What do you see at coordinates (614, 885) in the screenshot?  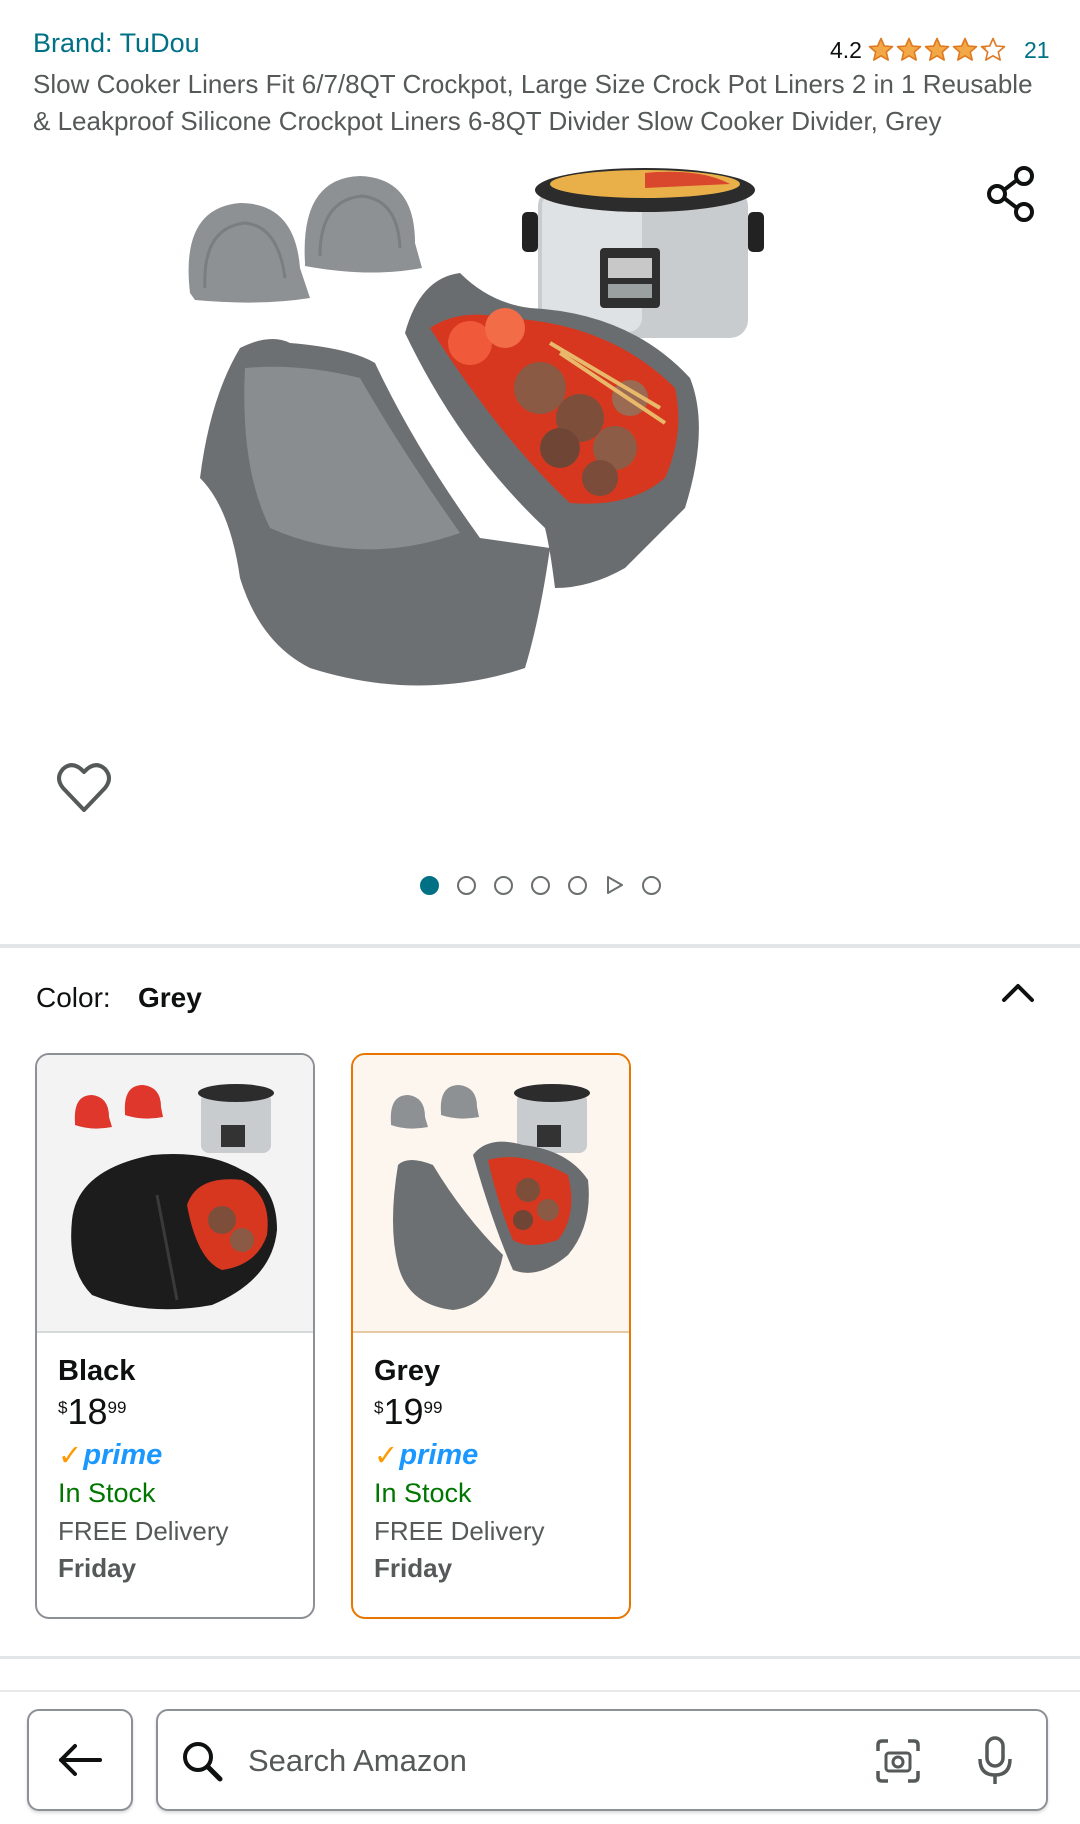 I see `play-video-icon` at bounding box center [614, 885].